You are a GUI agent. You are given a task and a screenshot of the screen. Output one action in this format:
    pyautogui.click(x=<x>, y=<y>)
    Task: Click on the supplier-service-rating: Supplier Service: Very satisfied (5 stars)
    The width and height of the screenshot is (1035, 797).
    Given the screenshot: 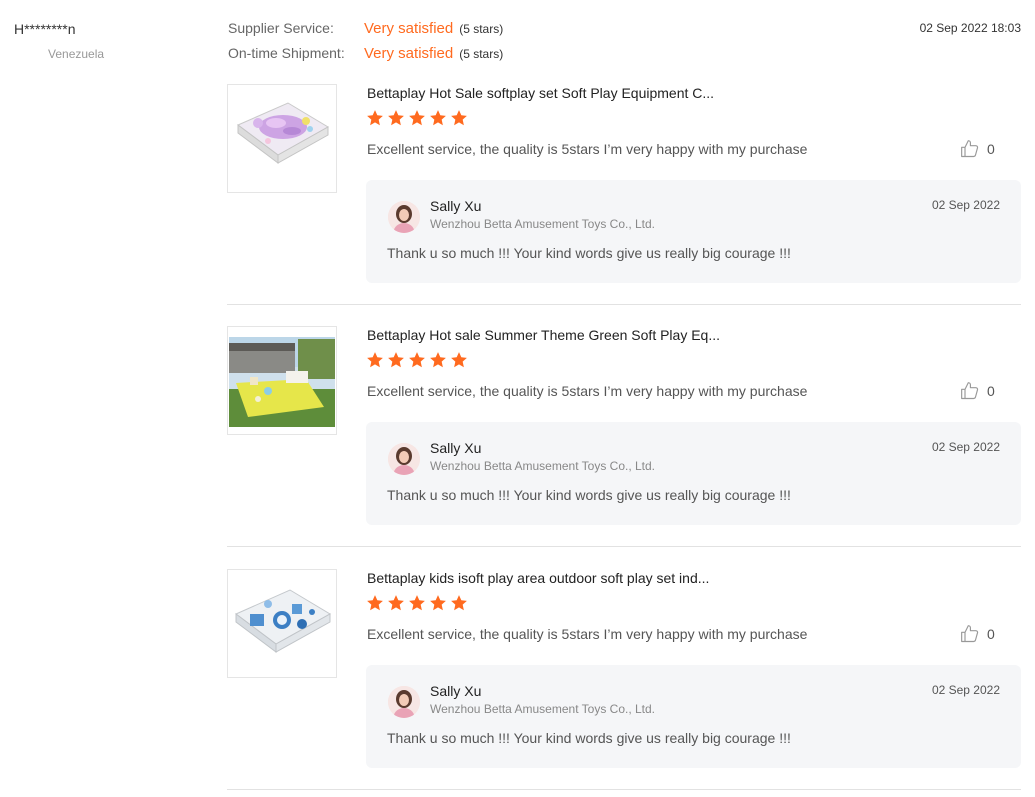 What is the action you would take?
    pyautogui.click(x=365, y=28)
    